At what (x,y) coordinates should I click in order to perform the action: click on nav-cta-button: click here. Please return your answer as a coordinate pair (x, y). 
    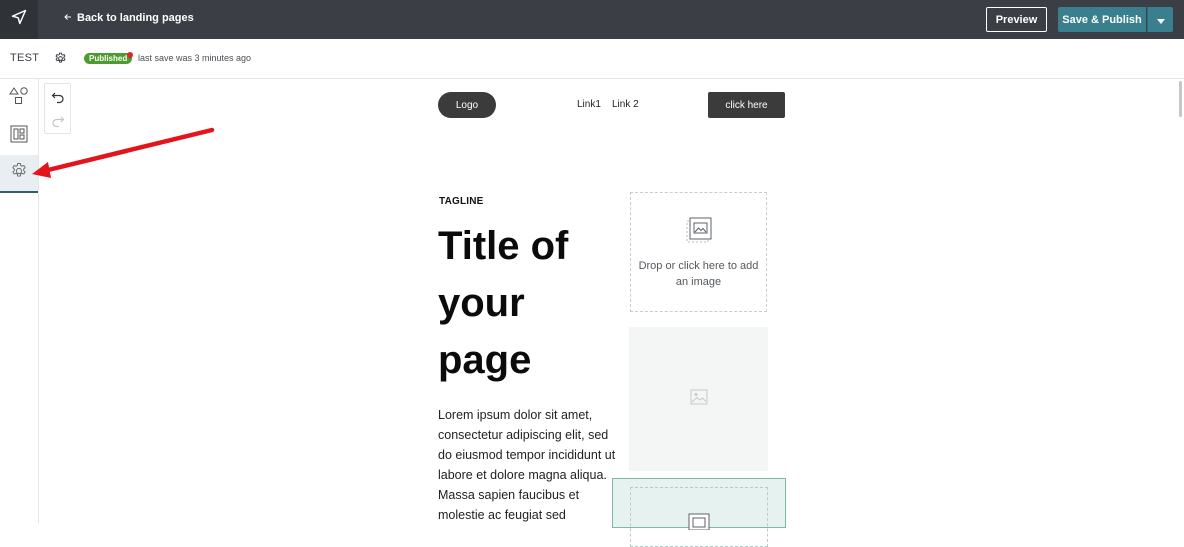
    Looking at the image, I should click on (746, 105).